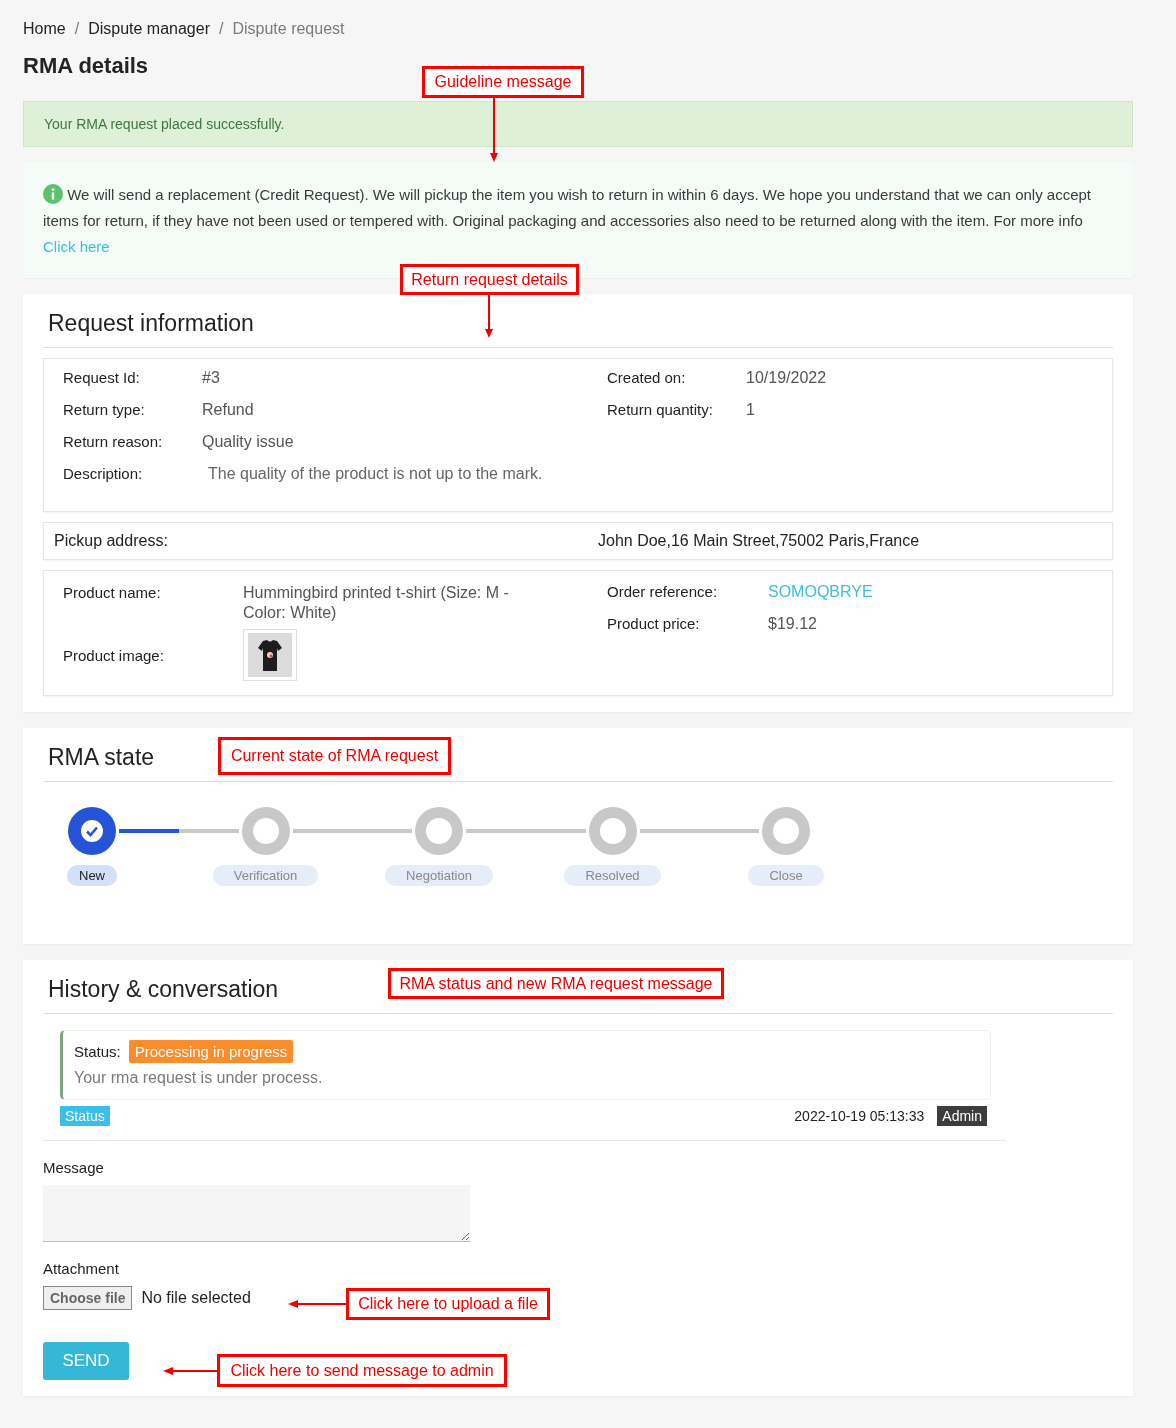 This screenshot has width=1176, height=1428. Describe the element at coordinates (556, 983) in the screenshot. I see `annotation-label: RMA status and new RMA request message` at that location.